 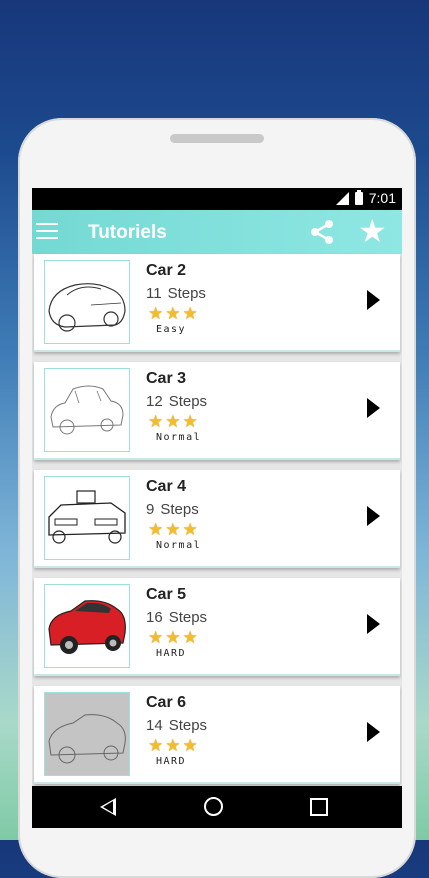 What do you see at coordinates (382, 198) in the screenshot?
I see `status-time: 7:01` at bounding box center [382, 198].